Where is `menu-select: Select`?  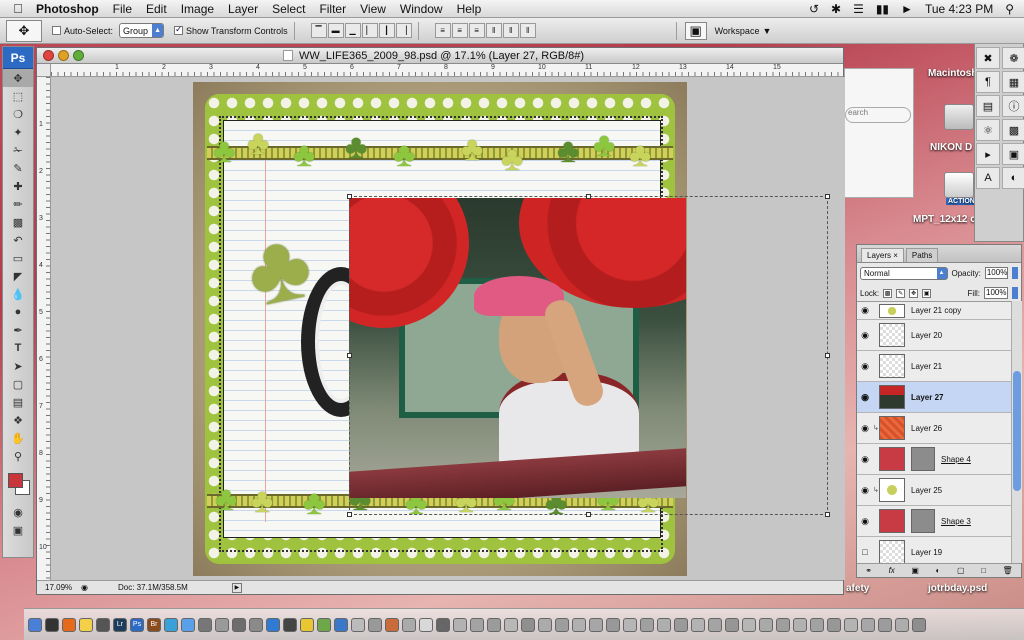 menu-select: Select is located at coordinates (288, 9).